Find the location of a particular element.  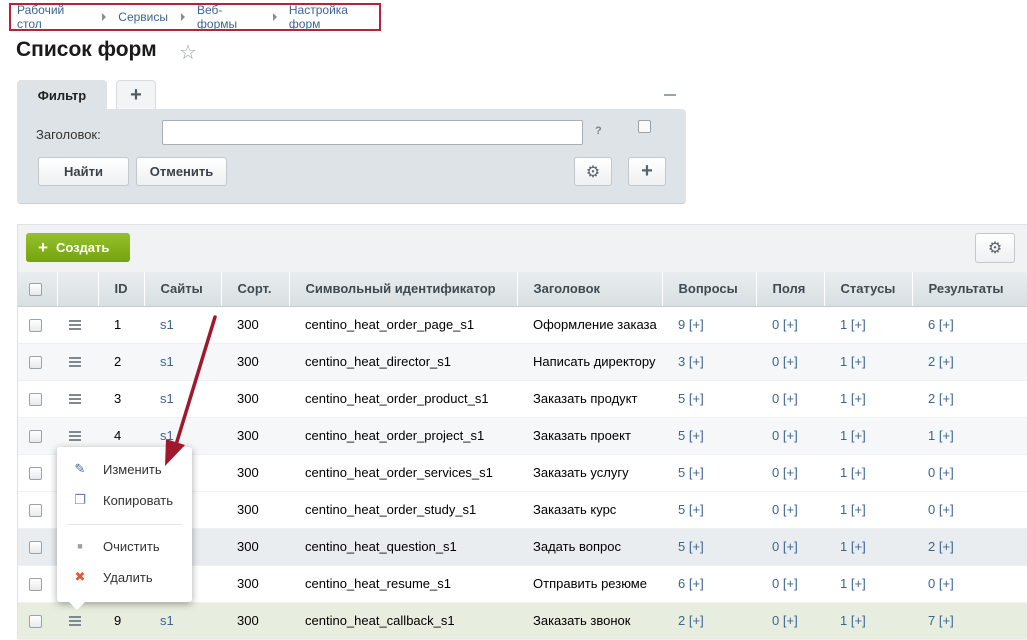

list-settings-button: ⚙ is located at coordinates (995, 248).